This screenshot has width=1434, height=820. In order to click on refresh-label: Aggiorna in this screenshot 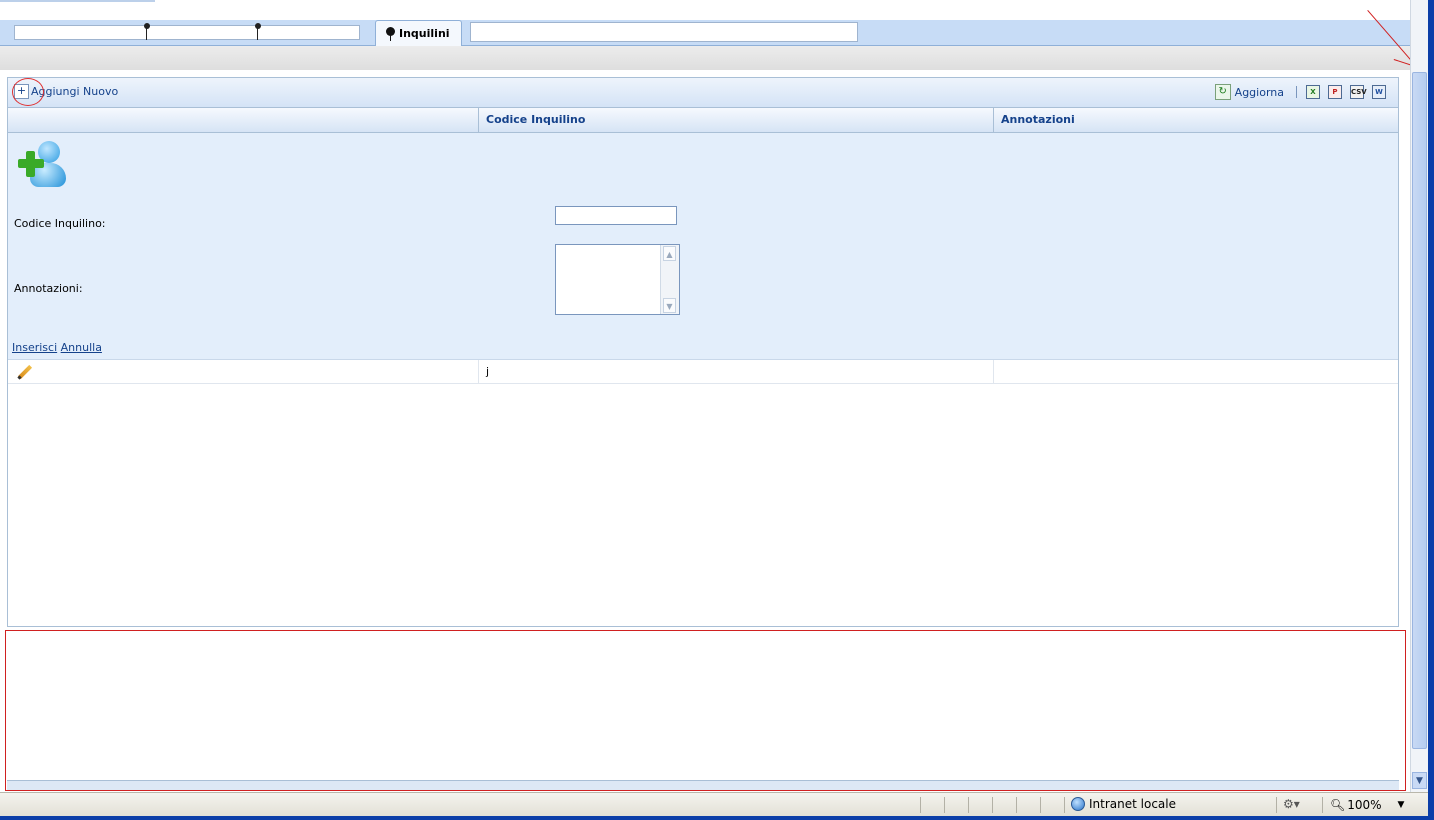, I will do `click(1259, 92)`.